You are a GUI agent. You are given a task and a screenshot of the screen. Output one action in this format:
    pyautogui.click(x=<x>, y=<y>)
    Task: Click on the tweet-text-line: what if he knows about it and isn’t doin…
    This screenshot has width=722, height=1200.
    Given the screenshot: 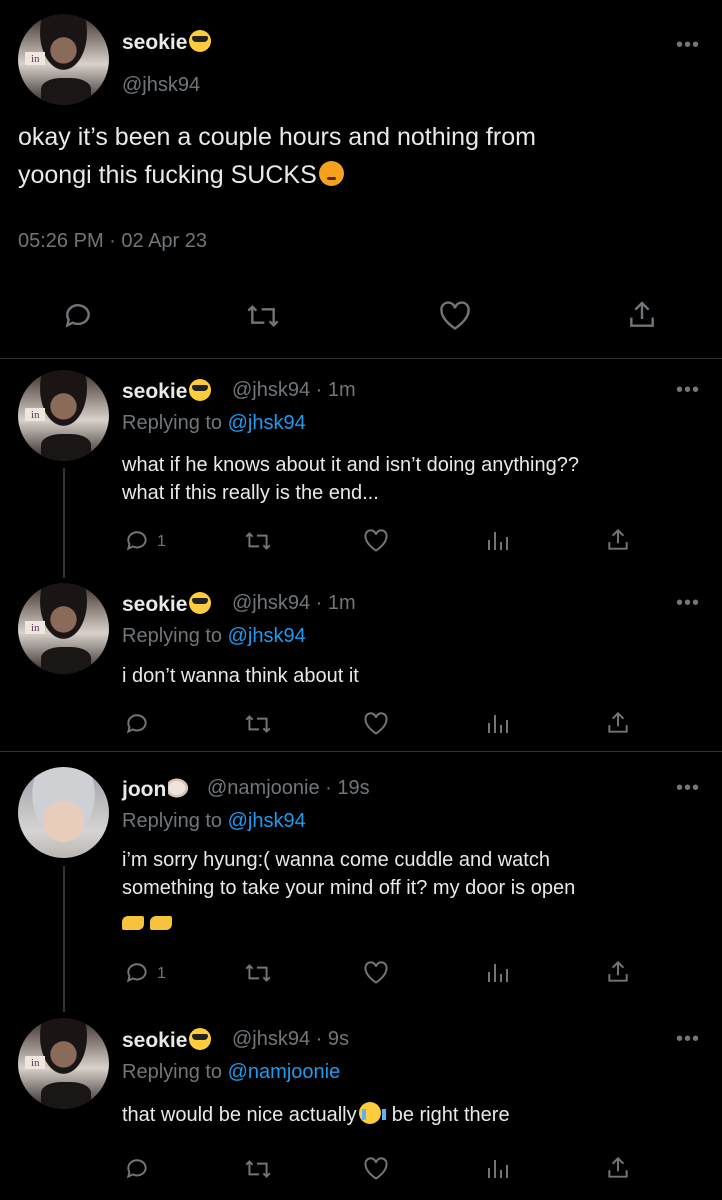 What is the action you would take?
    pyautogui.click(x=350, y=465)
    